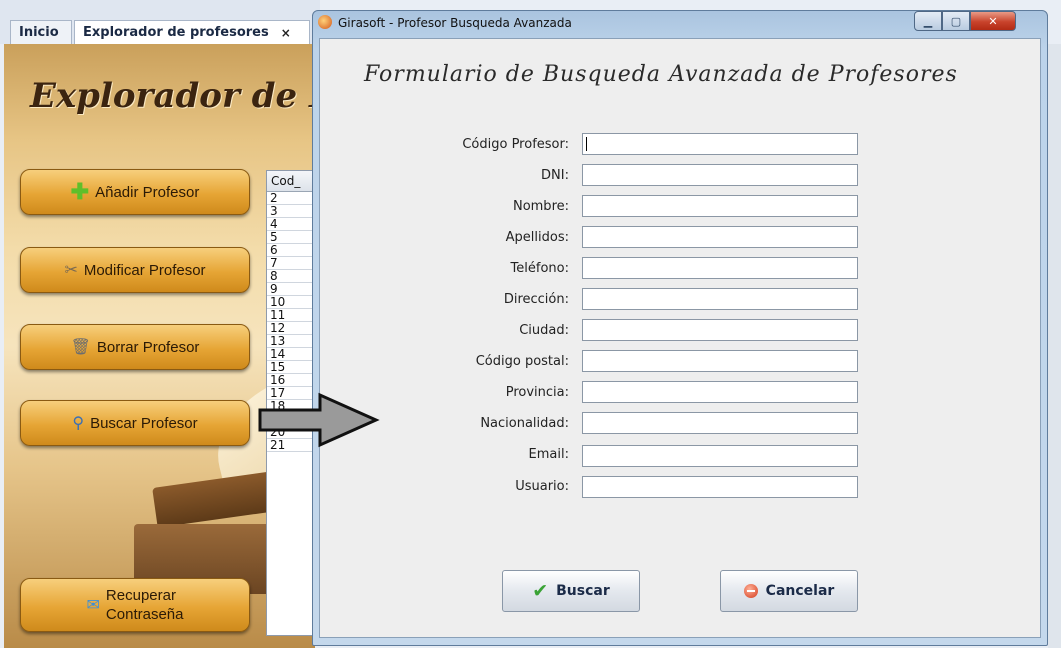 This screenshot has width=1061, height=648. Describe the element at coordinates (1054, 346) in the screenshot. I see `background-window-edge` at that location.